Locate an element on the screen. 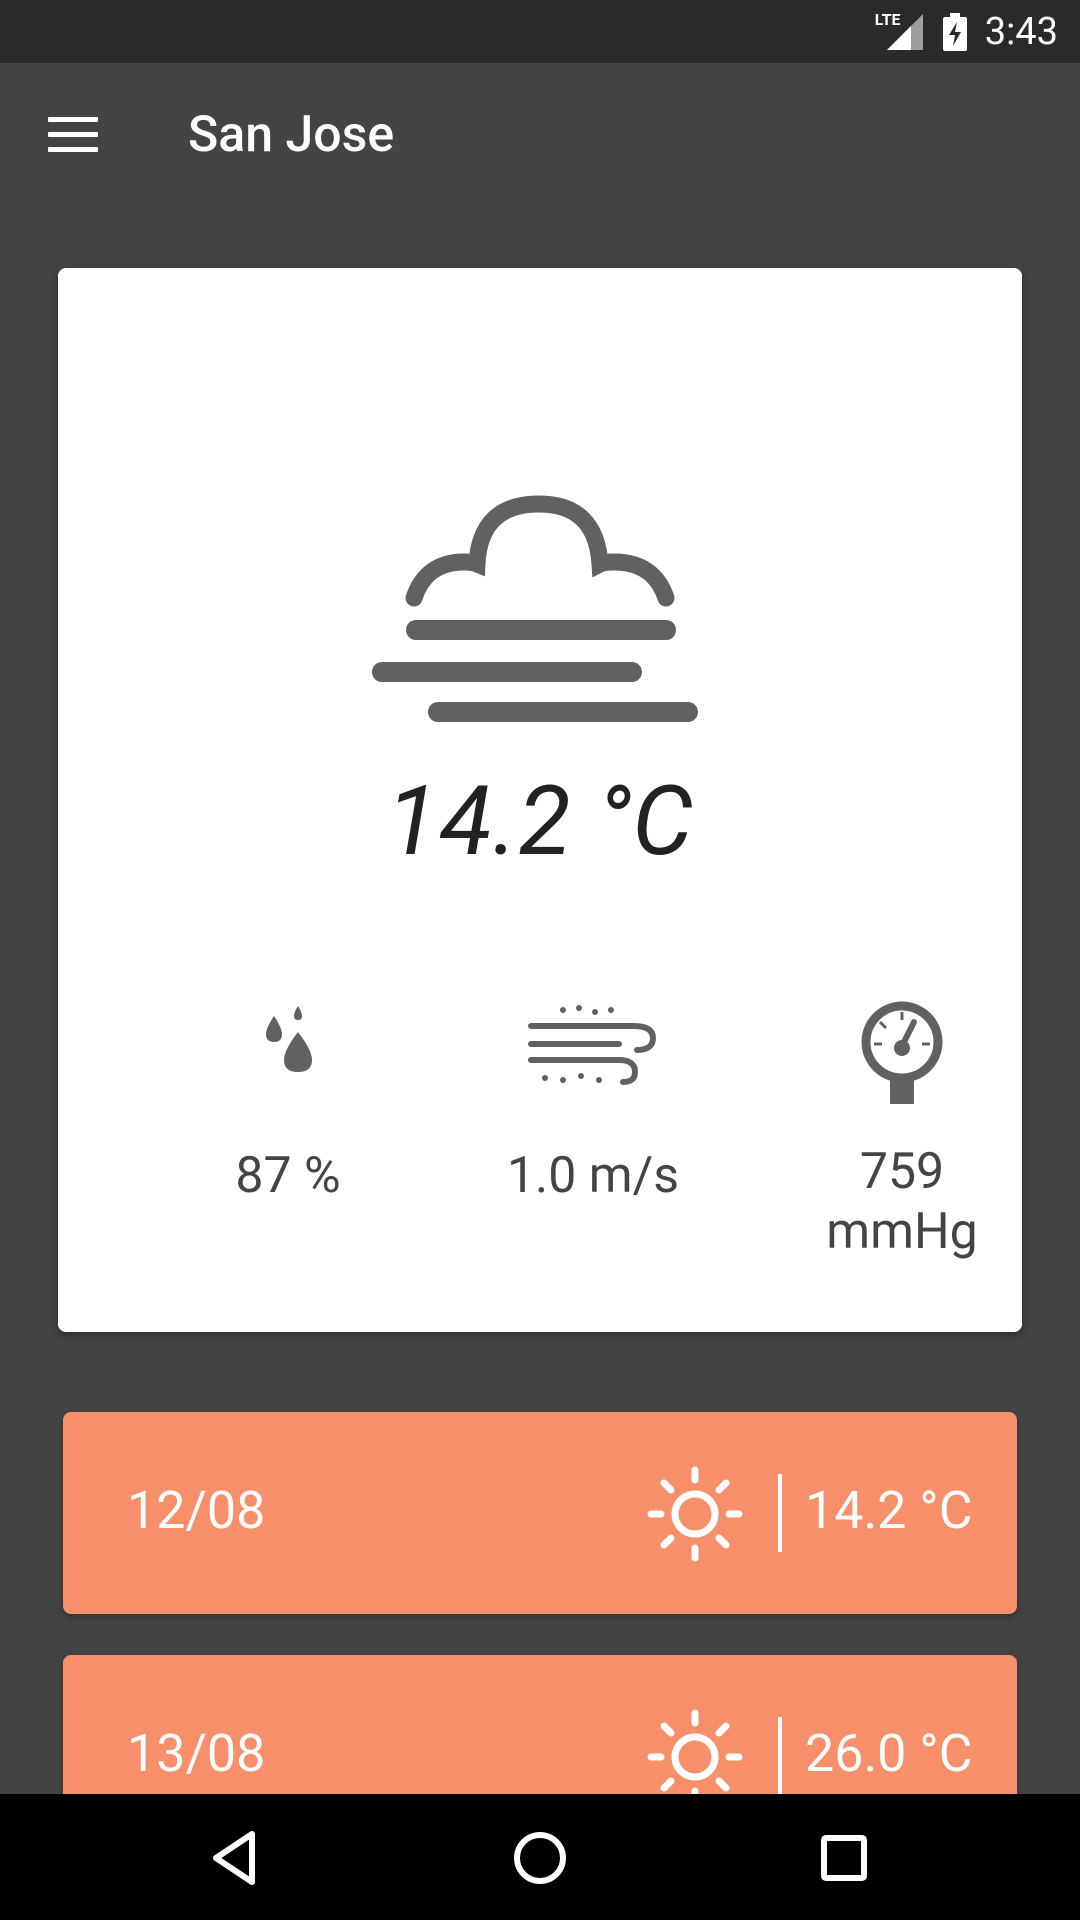 This screenshot has height=1920, width=1080. forecast-item: 12/08 14.2 °C is located at coordinates (540, 1513).